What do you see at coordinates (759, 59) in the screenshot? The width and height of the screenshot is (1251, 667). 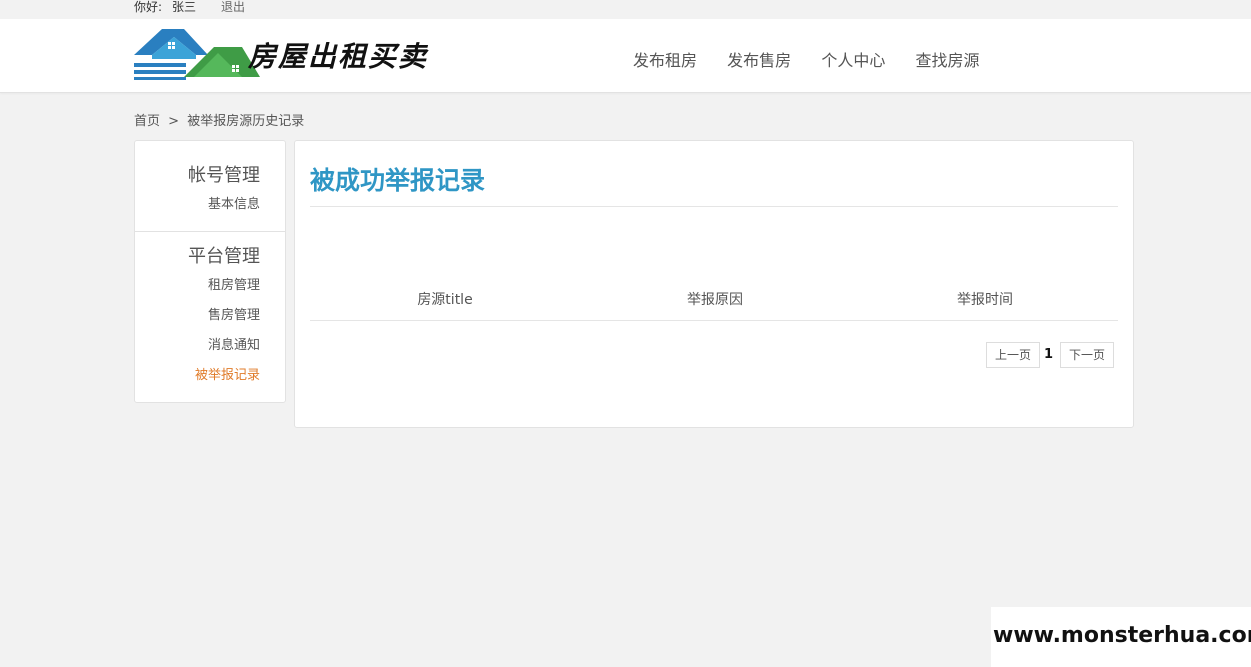 I see `nav-publish-sale: 发布售房` at bounding box center [759, 59].